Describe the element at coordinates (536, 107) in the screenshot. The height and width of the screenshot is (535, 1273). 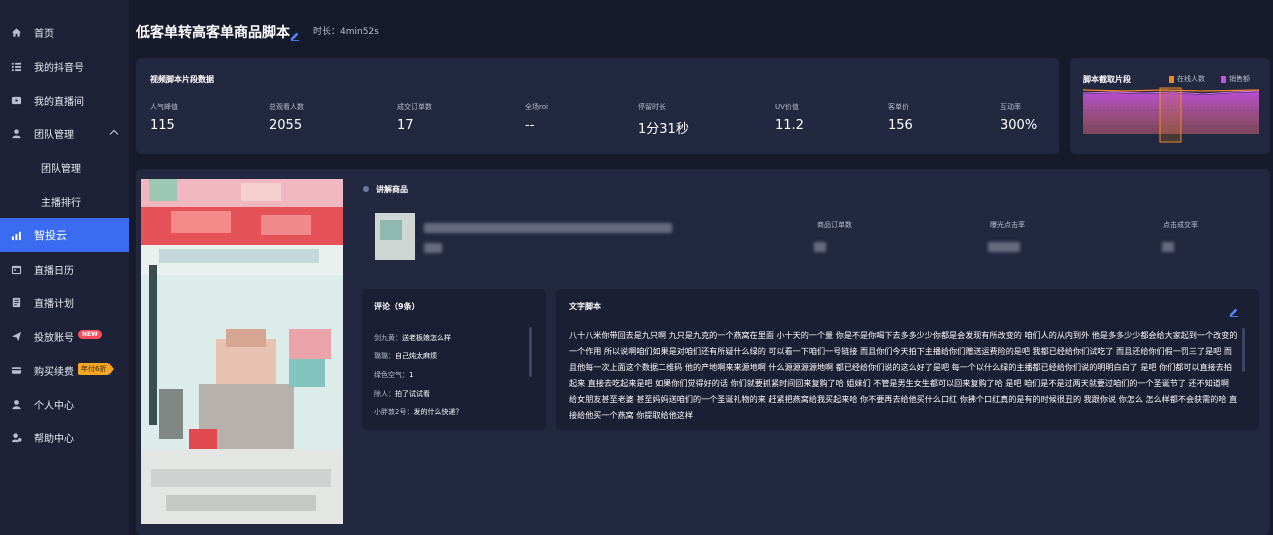
I see `stat-label: 全场roi` at that location.